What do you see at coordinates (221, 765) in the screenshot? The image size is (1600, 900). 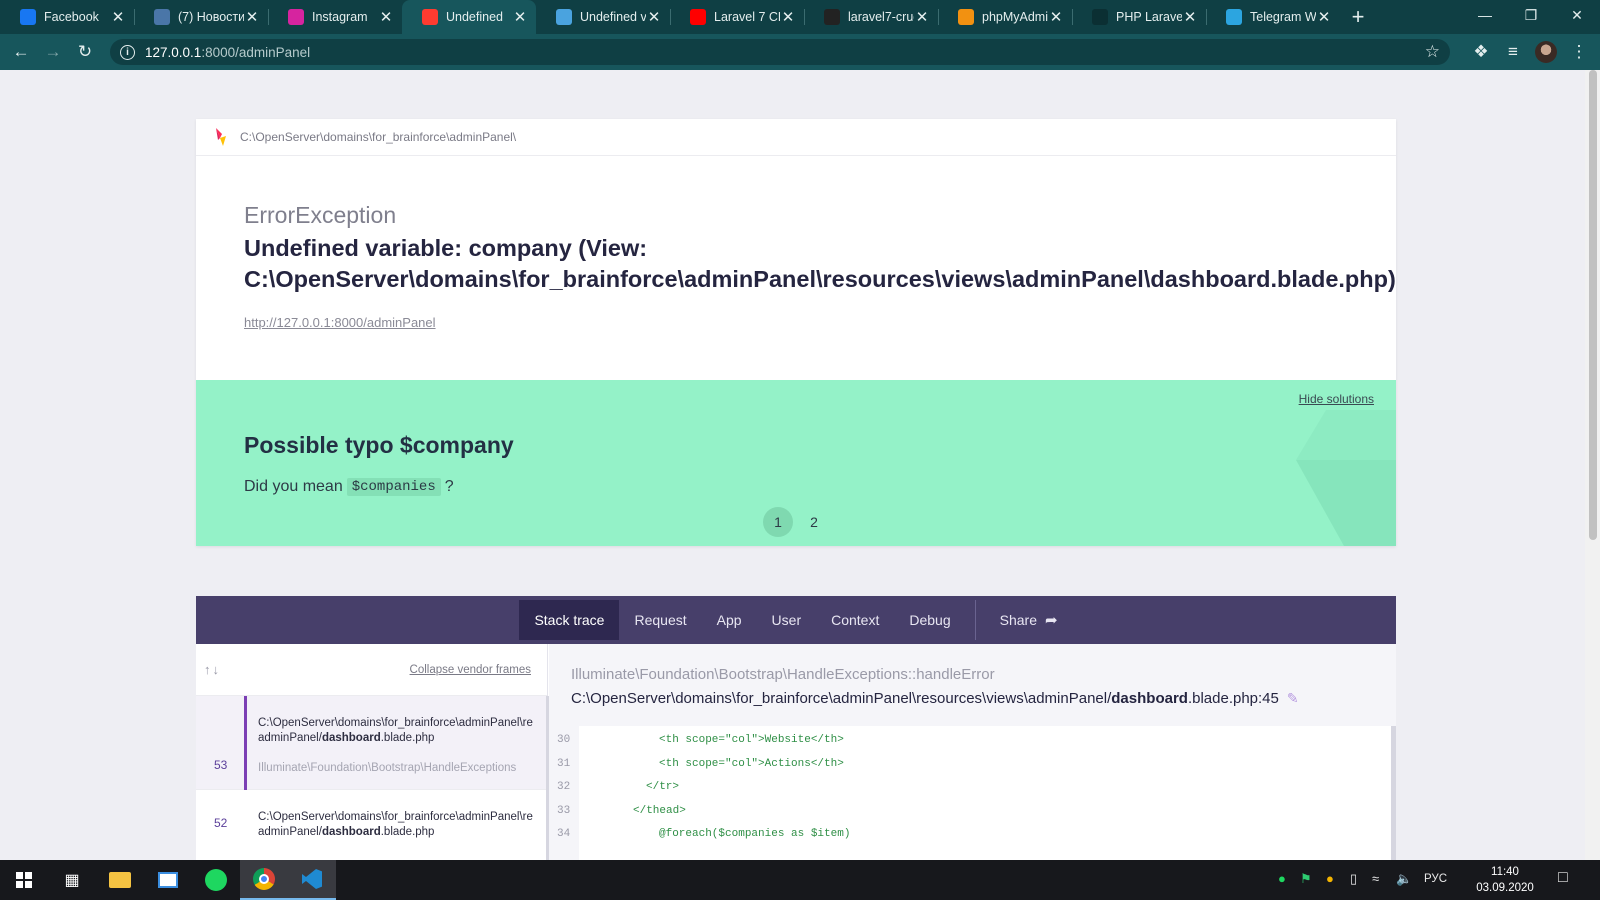 I see `frame-number: 53` at bounding box center [221, 765].